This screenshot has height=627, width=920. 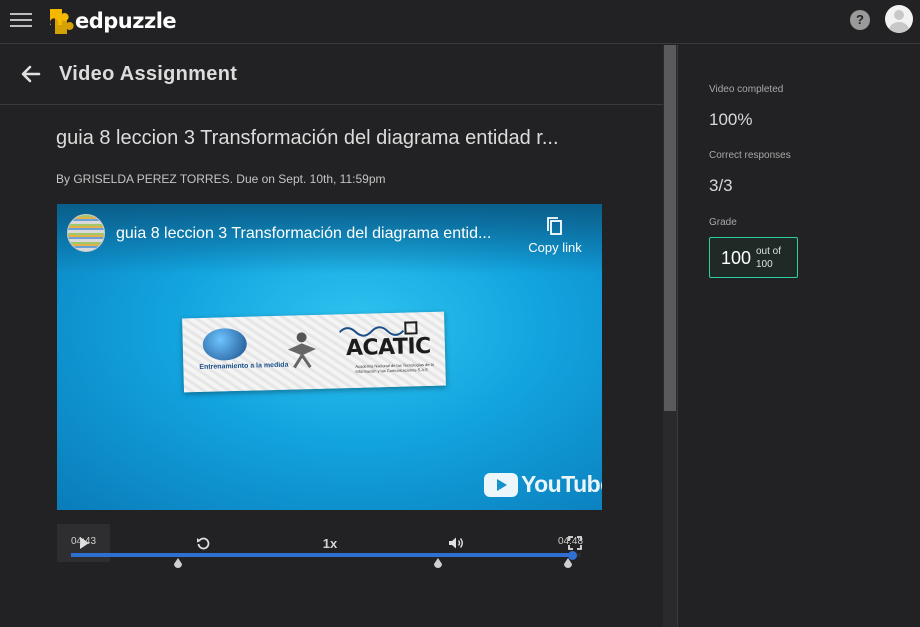 I want to click on grade-value: 100, so click(x=736, y=258).